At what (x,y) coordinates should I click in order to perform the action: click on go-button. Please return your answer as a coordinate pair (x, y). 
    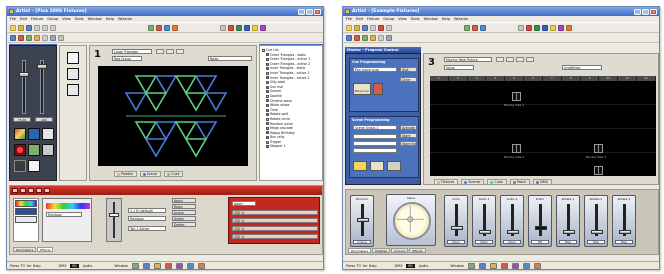
    Looking at the image, I should click on (34, 150).